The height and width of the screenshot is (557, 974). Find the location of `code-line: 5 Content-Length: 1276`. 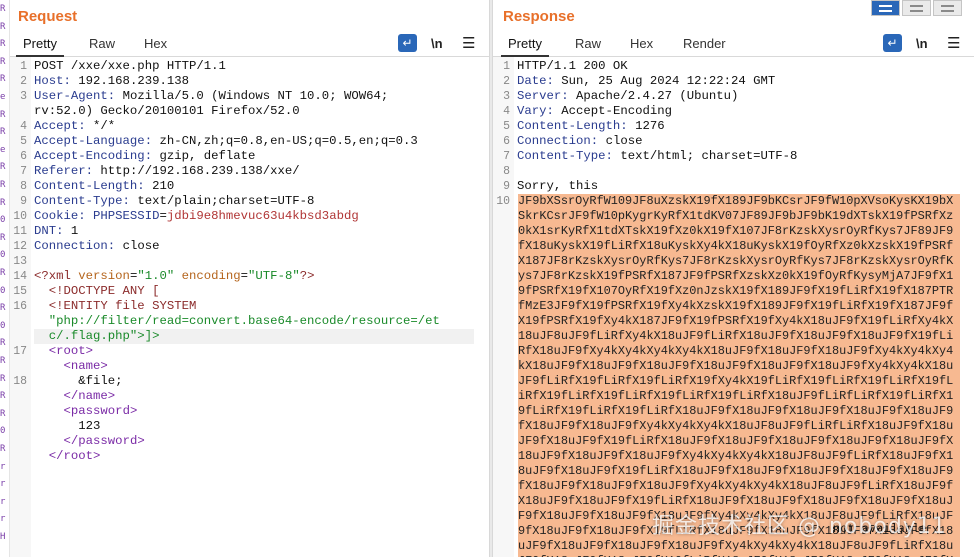

code-line: 5 Content-Length: 1276 is located at coordinates (584, 126).